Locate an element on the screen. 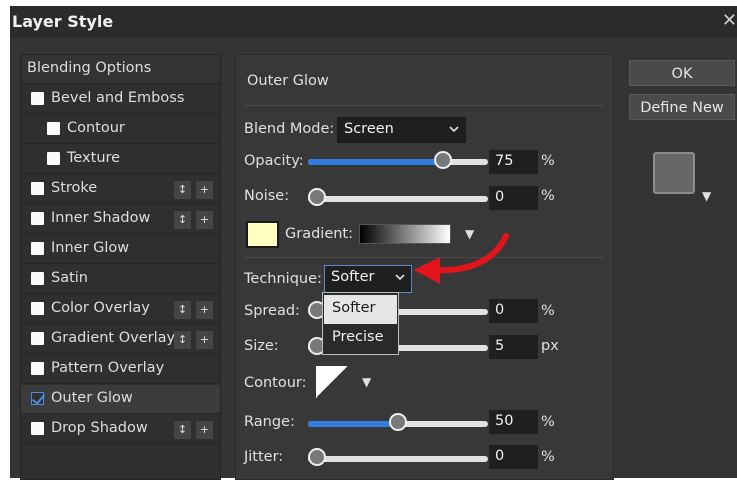 This screenshot has width=737, height=480. arrow-curve is located at coordinates (469, 253).